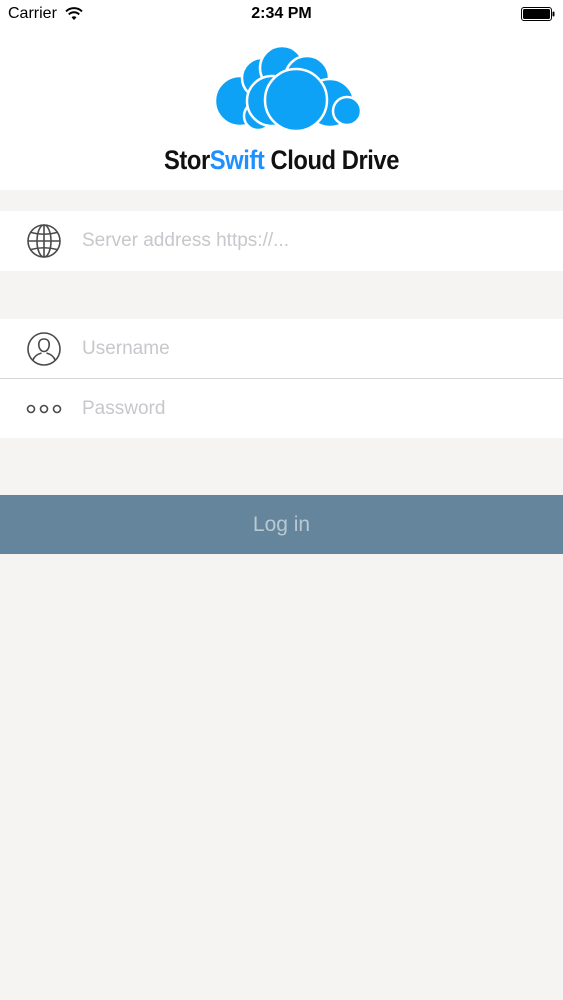 The image size is (563, 1000). What do you see at coordinates (187, 160) in the screenshot?
I see `logo-text-part-1: Stor` at bounding box center [187, 160].